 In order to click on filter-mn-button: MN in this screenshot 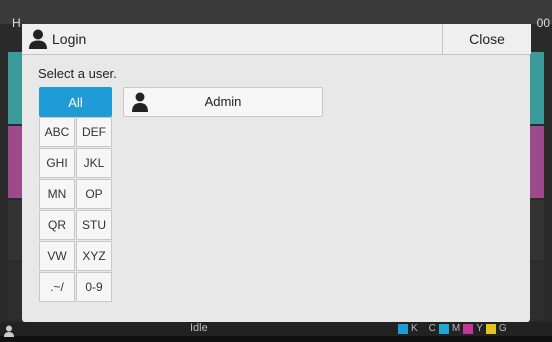, I will do `click(57, 194)`.